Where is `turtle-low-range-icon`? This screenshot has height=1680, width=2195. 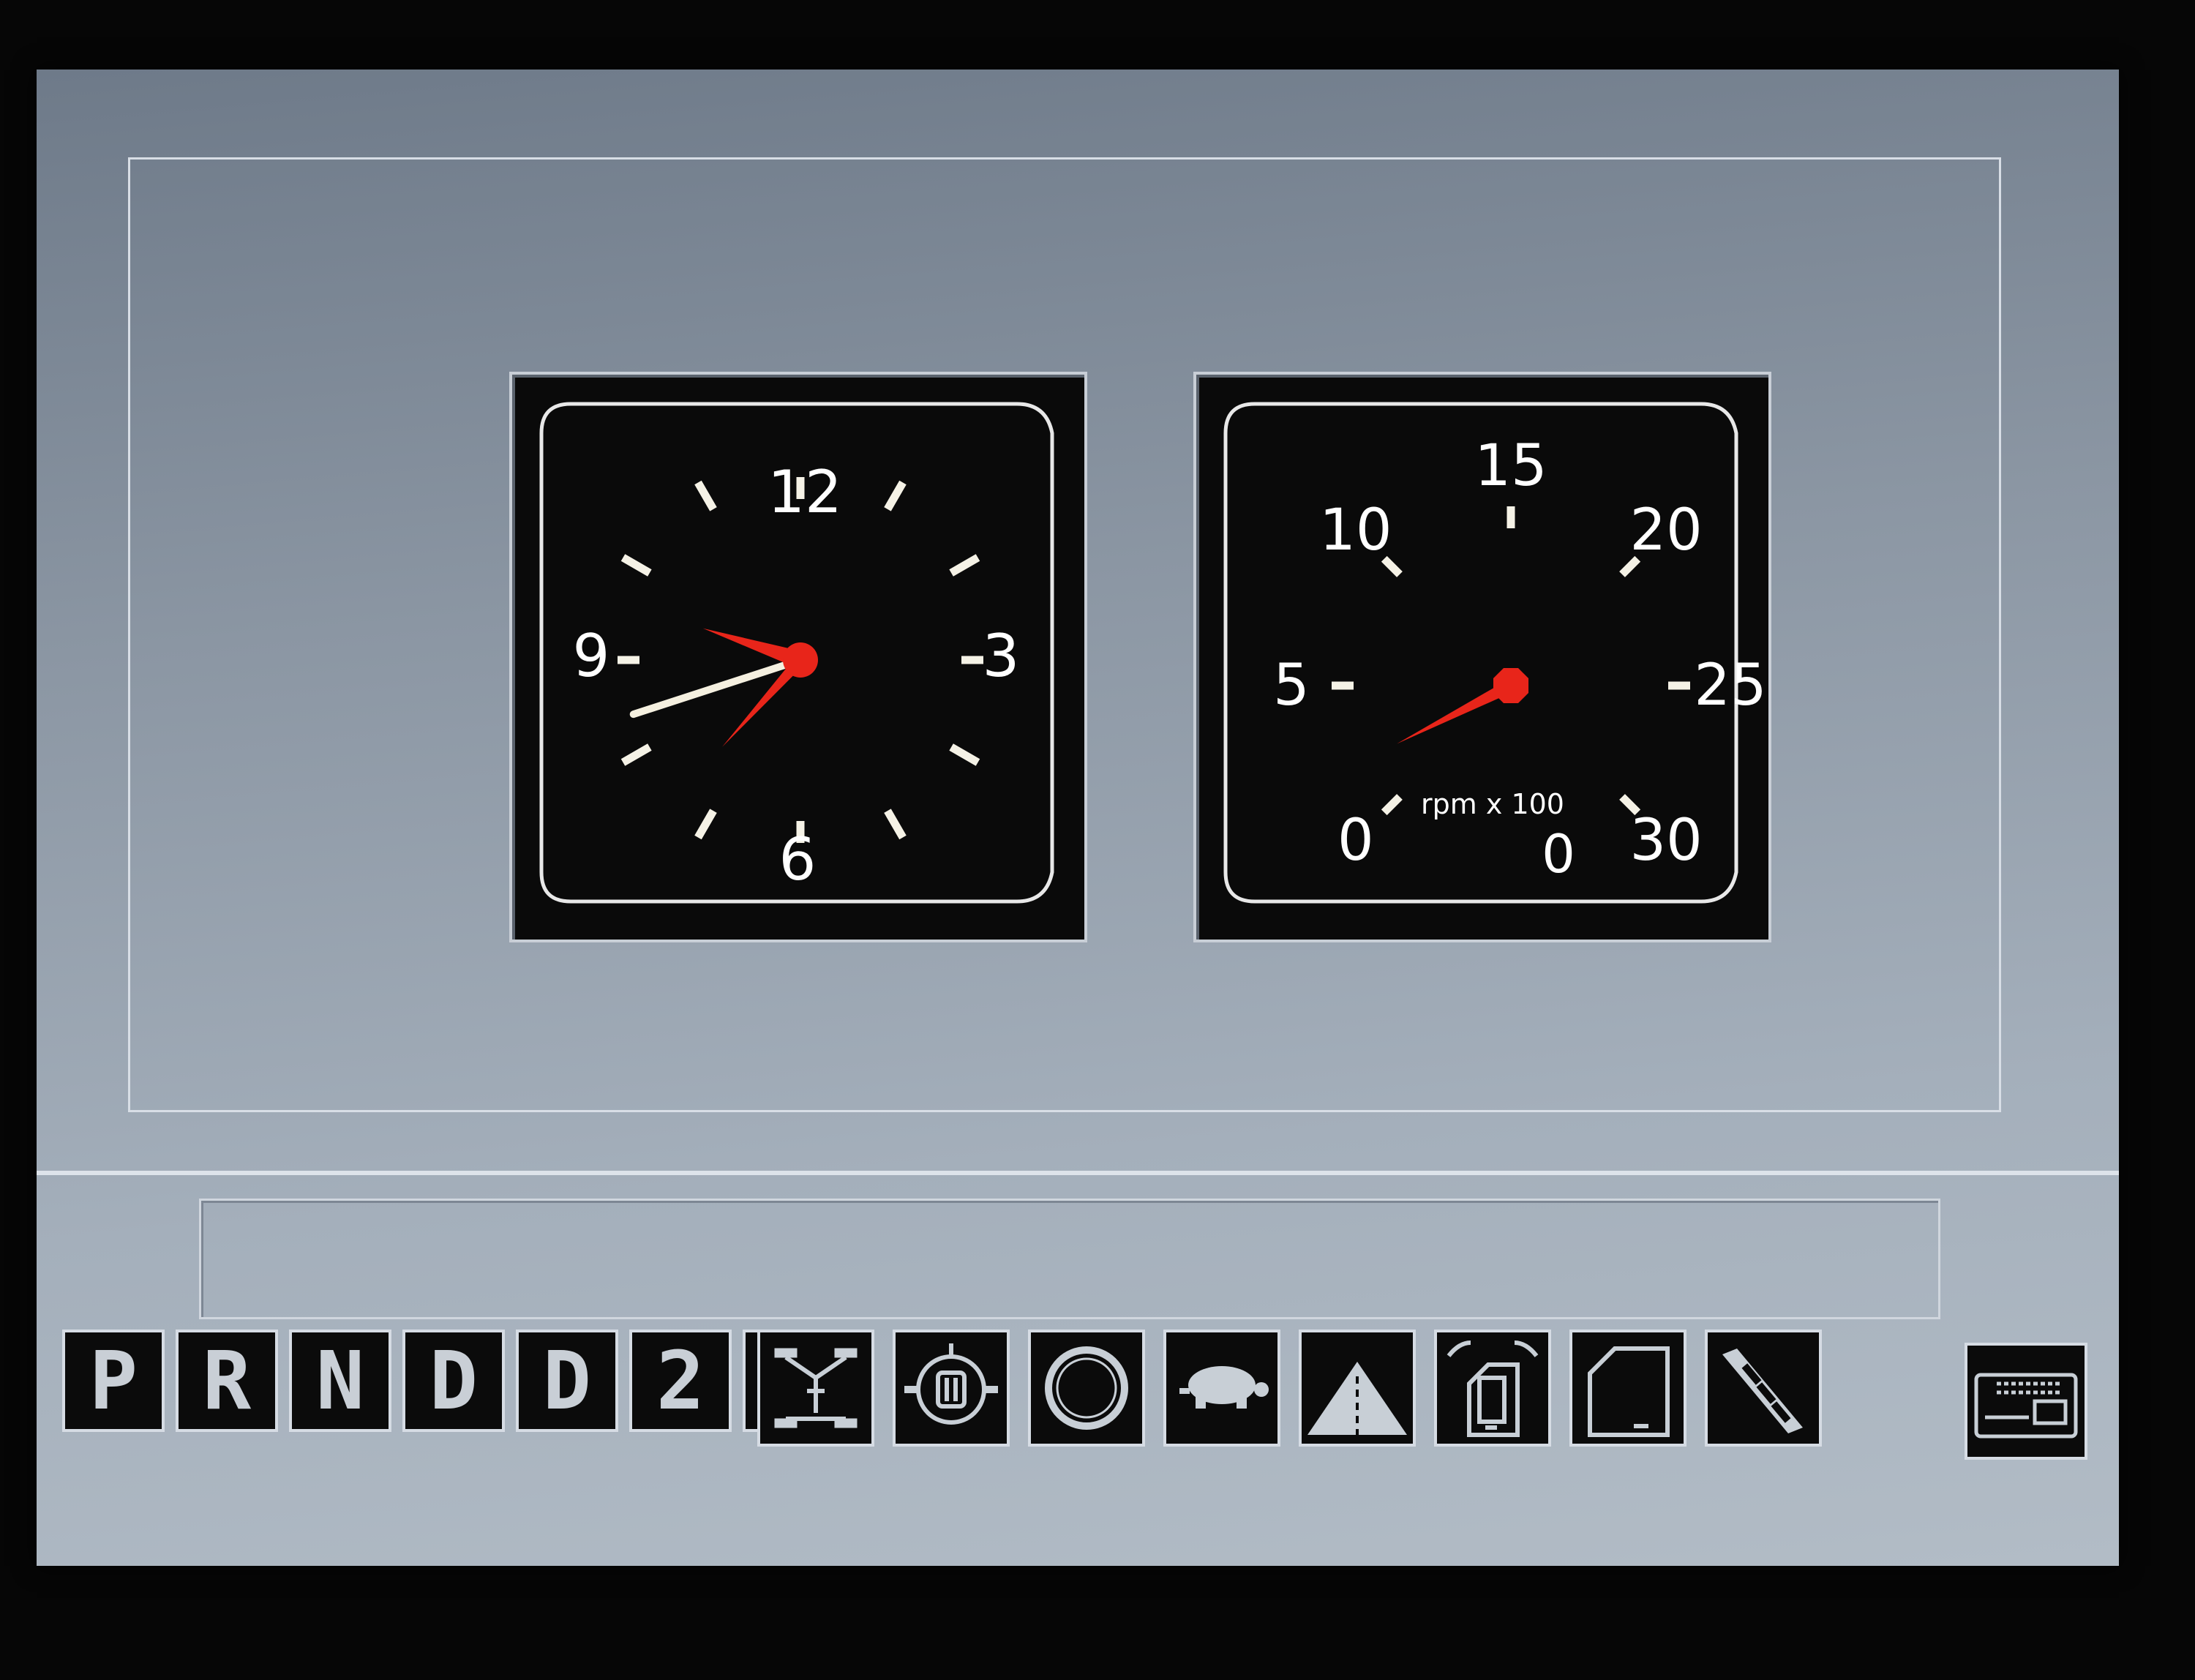
turtle-low-range-icon is located at coordinates (1224, 1387).